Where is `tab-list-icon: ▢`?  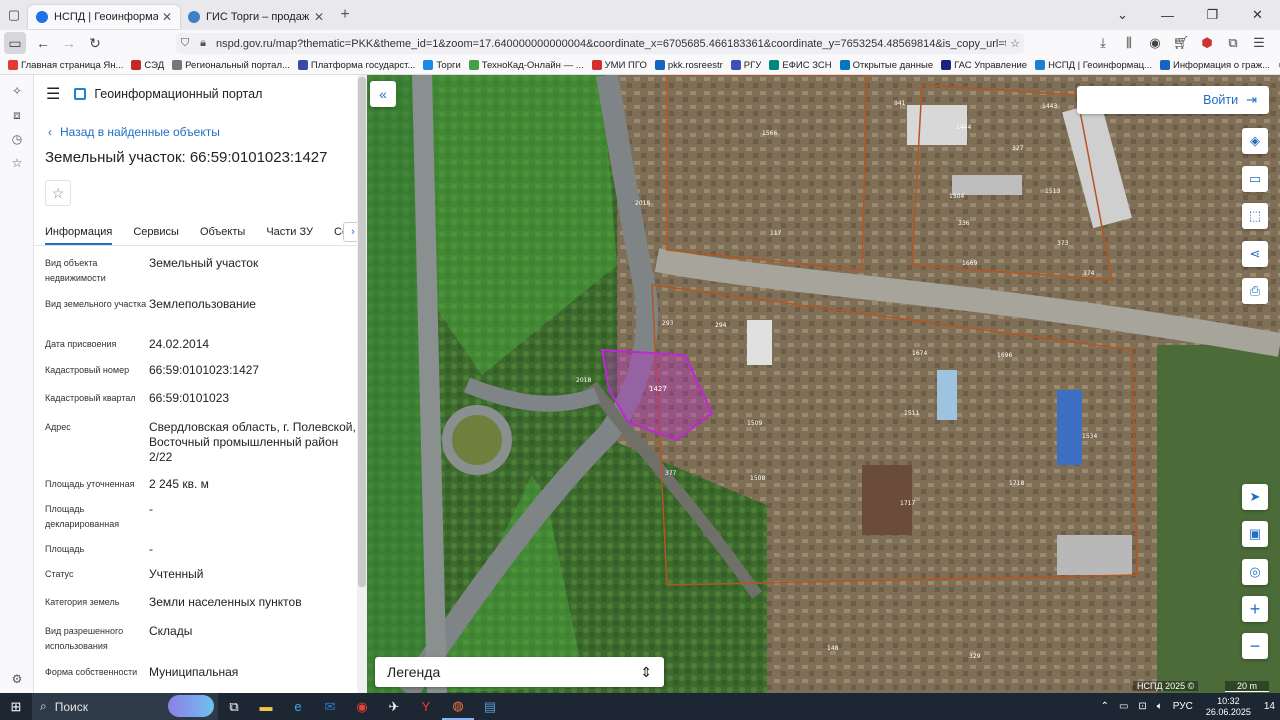
tab-list-icon: ▢ is located at coordinates (14, 15).